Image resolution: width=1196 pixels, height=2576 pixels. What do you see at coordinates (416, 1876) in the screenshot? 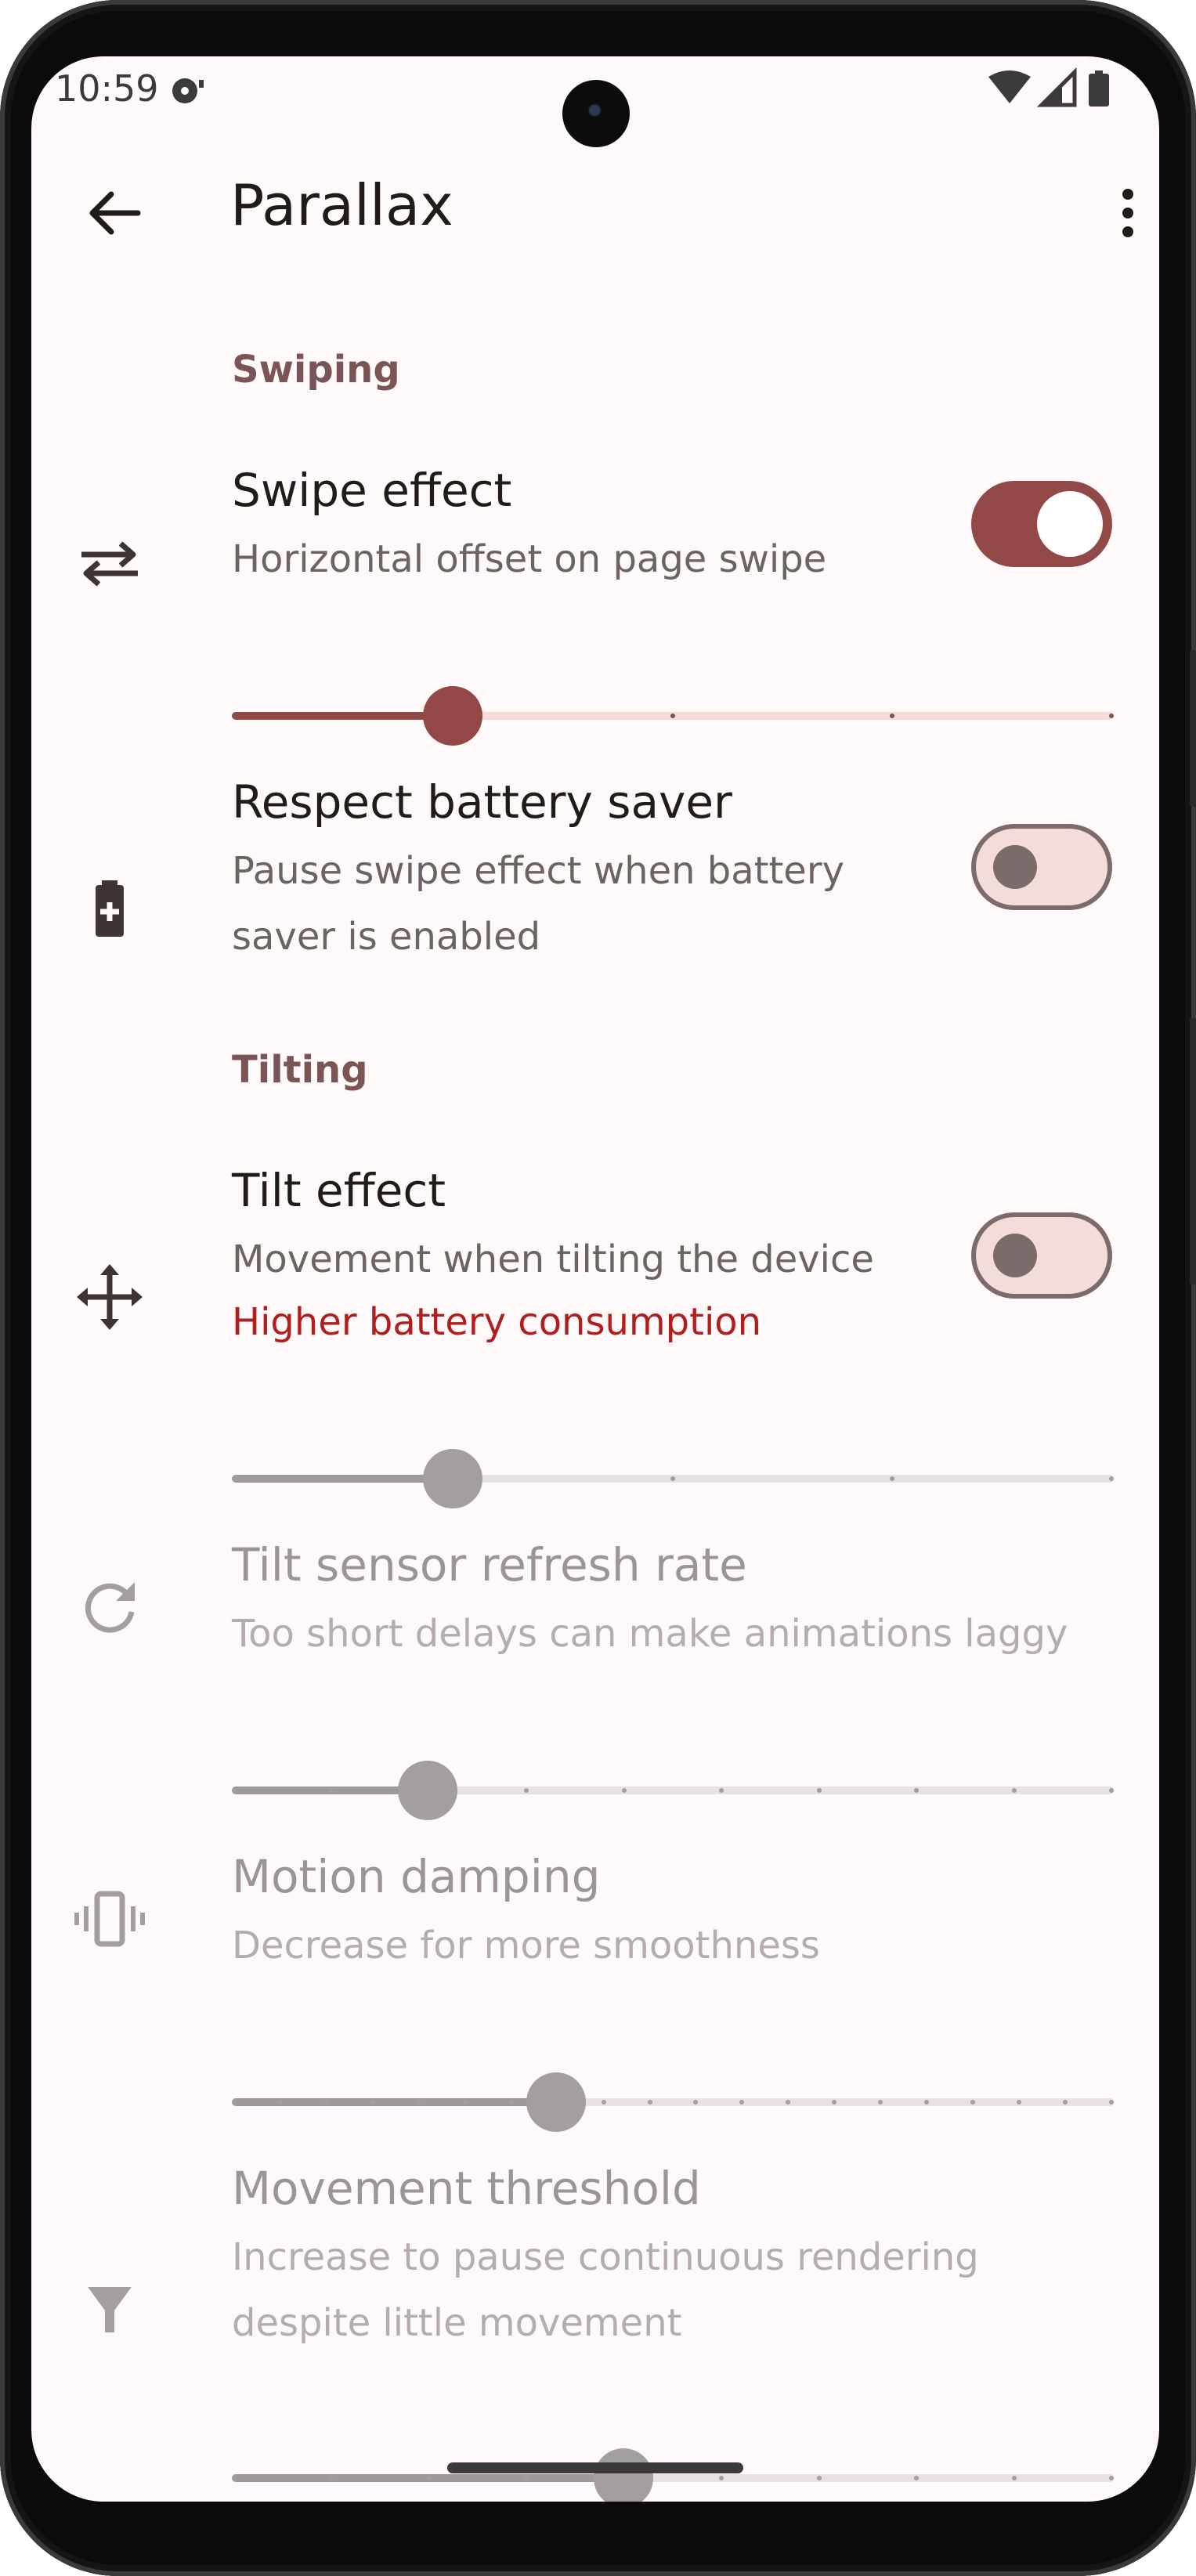
I see `motion-damping-title: Motion damping` at bounding box center [416, 1876].